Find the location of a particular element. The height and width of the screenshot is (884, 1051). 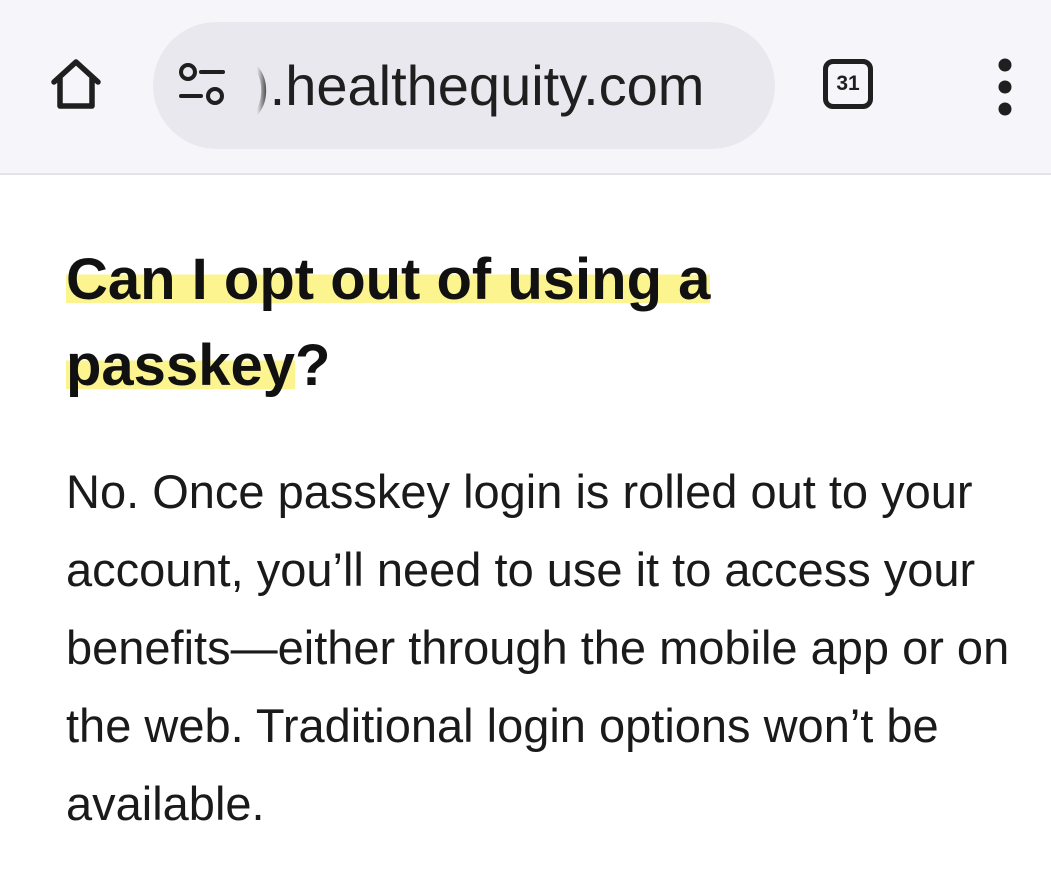

address-bar: ).healthequity.com is located at coordinates (464, 85).